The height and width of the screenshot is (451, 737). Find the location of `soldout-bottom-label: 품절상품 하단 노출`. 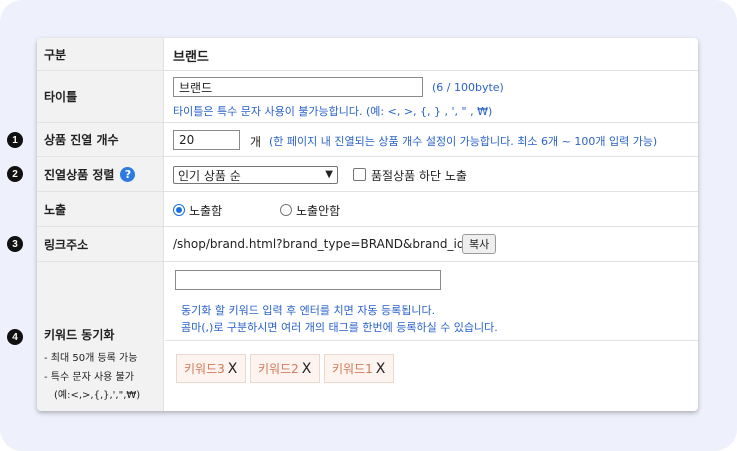

soldout-bottom-label: 품절상품 하단 노출 is located at coordinates (419, 176).